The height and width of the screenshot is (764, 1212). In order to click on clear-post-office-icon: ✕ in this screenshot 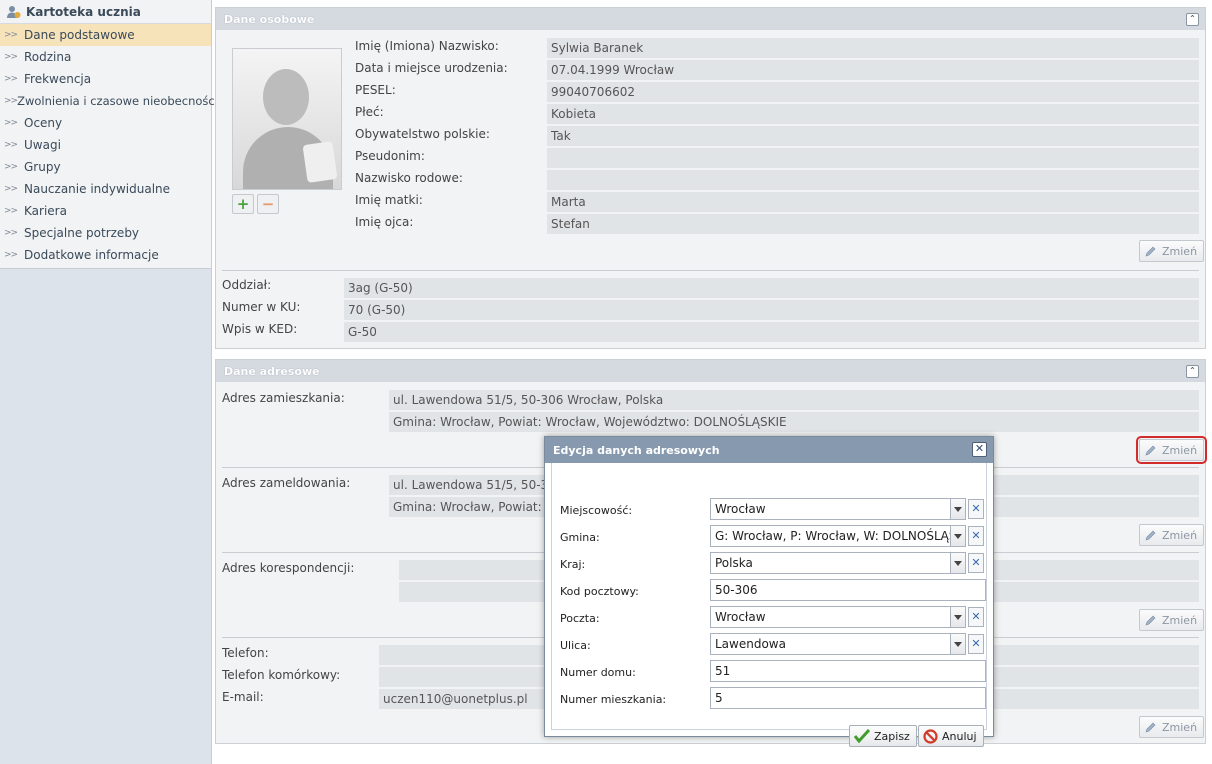, I will do `click(976, 617)`.